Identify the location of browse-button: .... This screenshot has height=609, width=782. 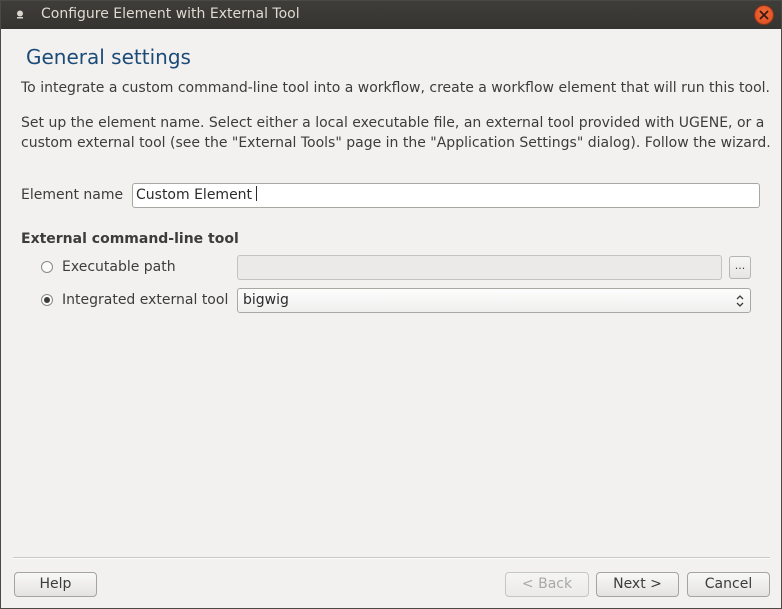
(740, 267).